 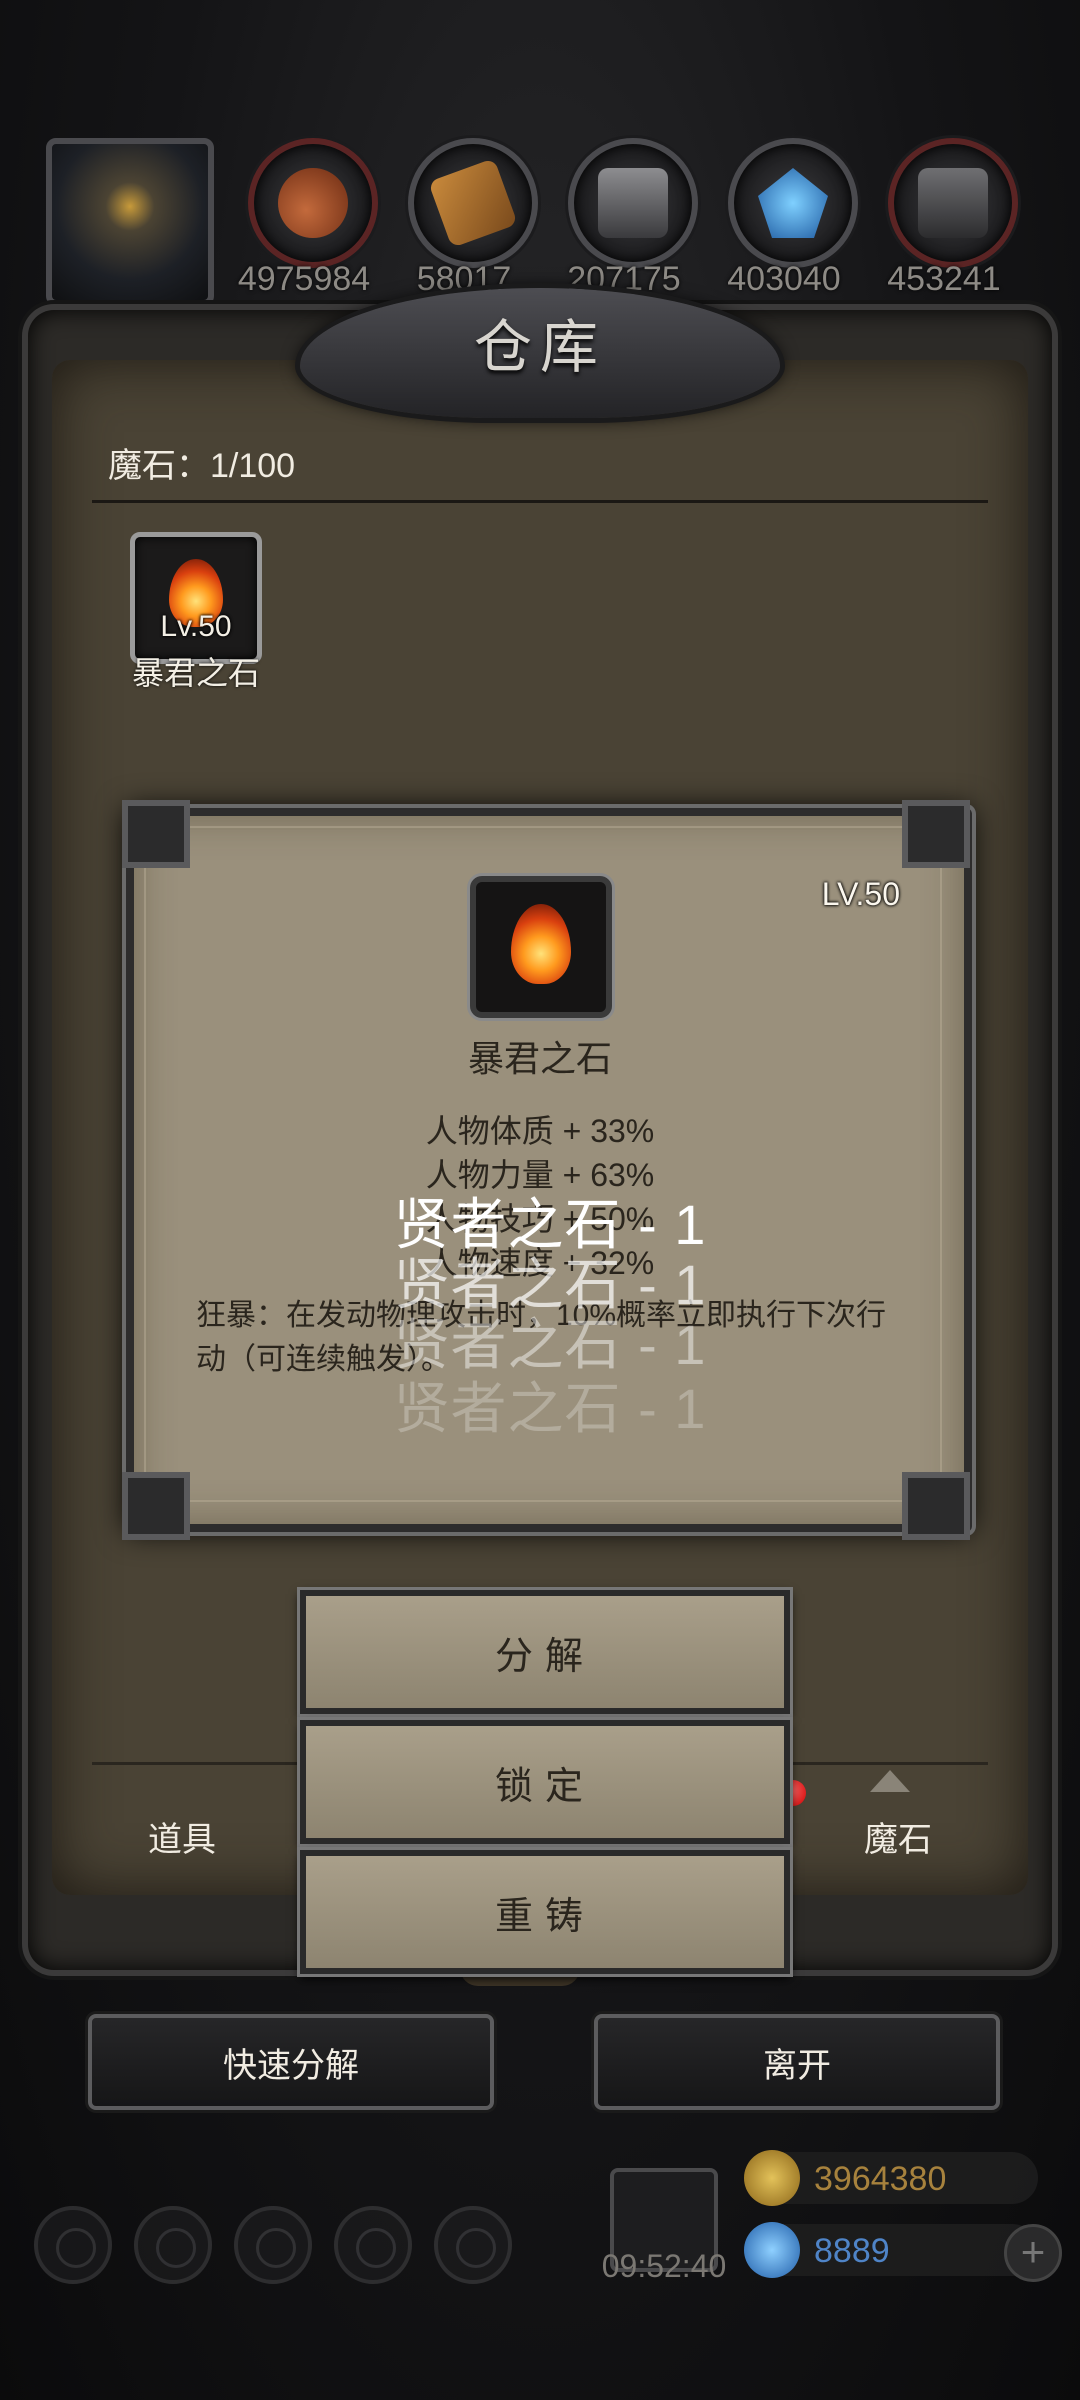 What do you see at coordinates (540, 1263) in the screenshot?
I see `stat-speed: 人物速度 + 32%` at bounding box center [540, 1263].